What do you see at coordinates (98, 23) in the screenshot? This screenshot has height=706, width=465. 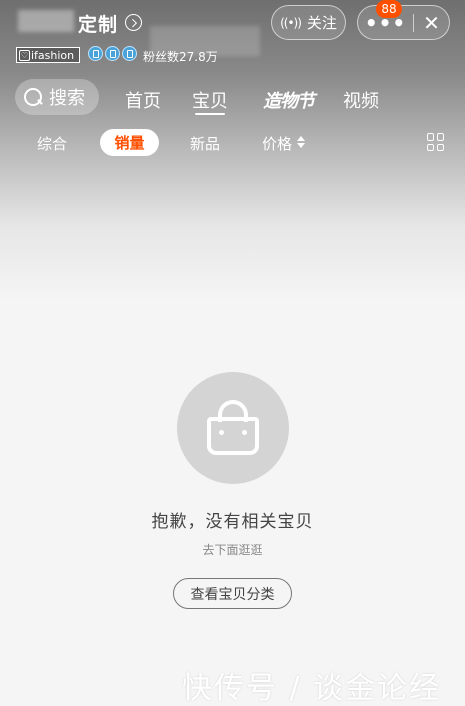 I see `shop-name: 定制` at bounding box center [98, 23].